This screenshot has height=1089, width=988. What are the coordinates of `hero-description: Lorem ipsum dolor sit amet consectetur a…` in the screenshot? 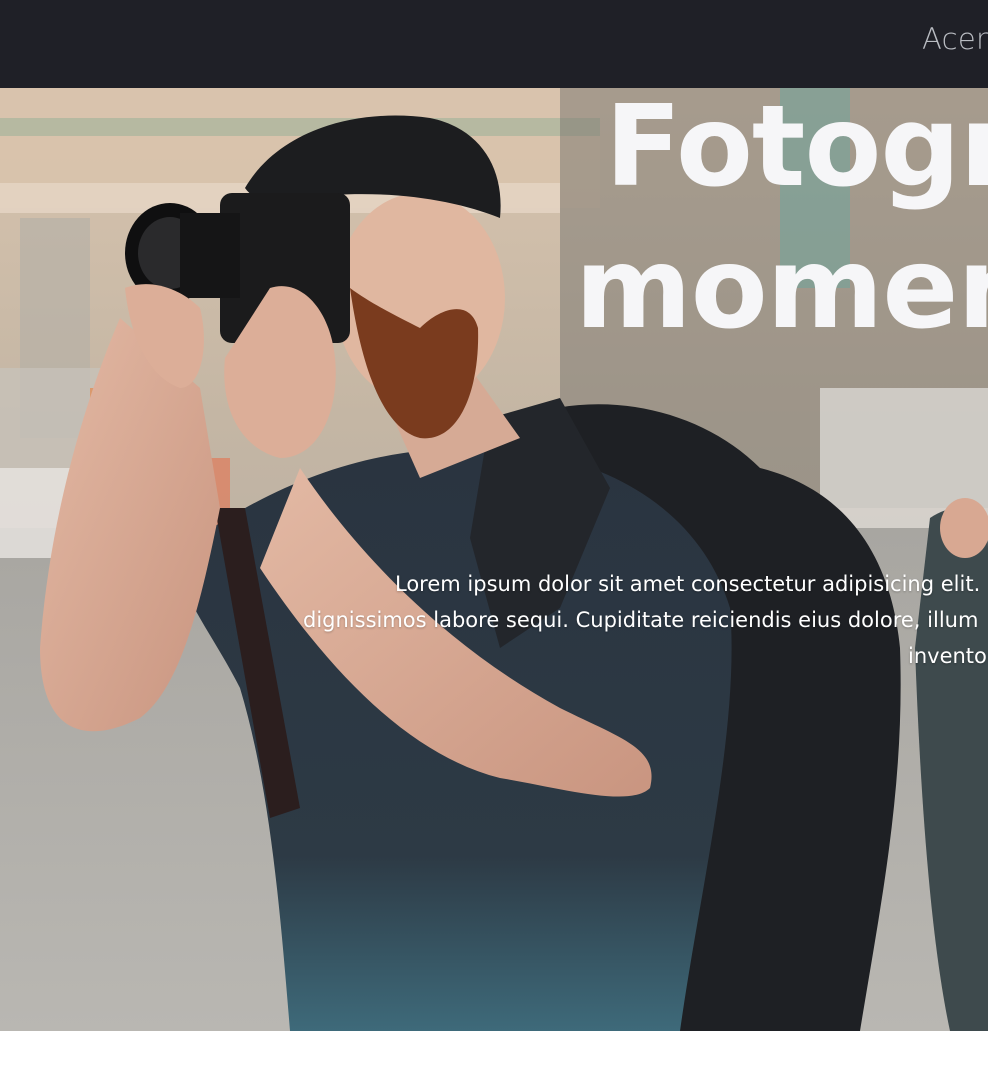 It's located at (642, 620).